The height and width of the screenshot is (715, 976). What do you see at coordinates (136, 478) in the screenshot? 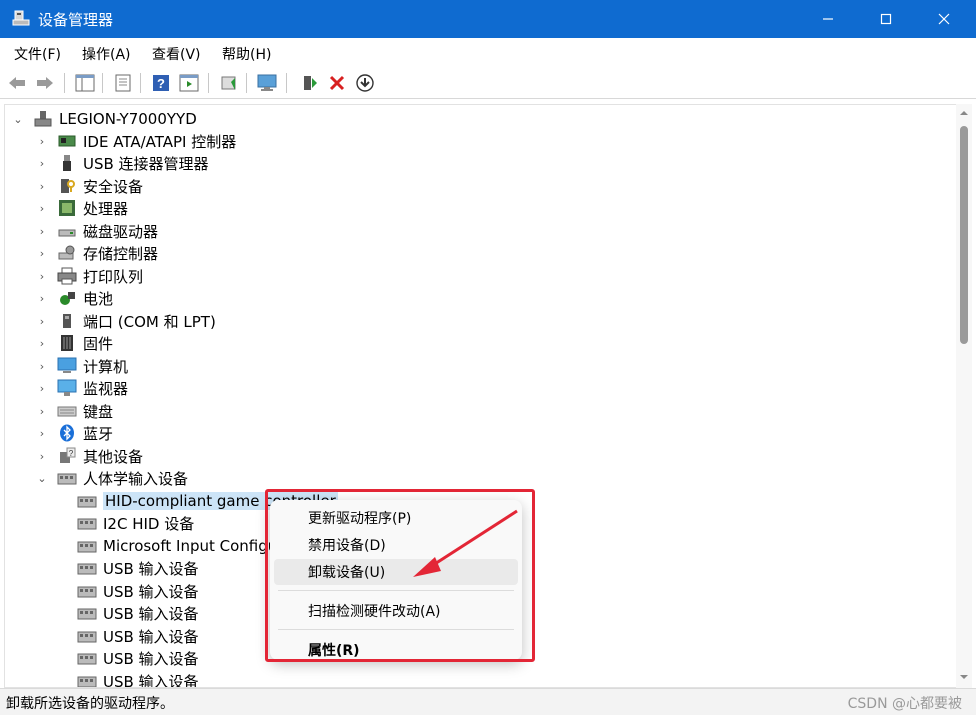
I see `tree-category-label: 人体学输入设备` at bounding box center [136, 478].